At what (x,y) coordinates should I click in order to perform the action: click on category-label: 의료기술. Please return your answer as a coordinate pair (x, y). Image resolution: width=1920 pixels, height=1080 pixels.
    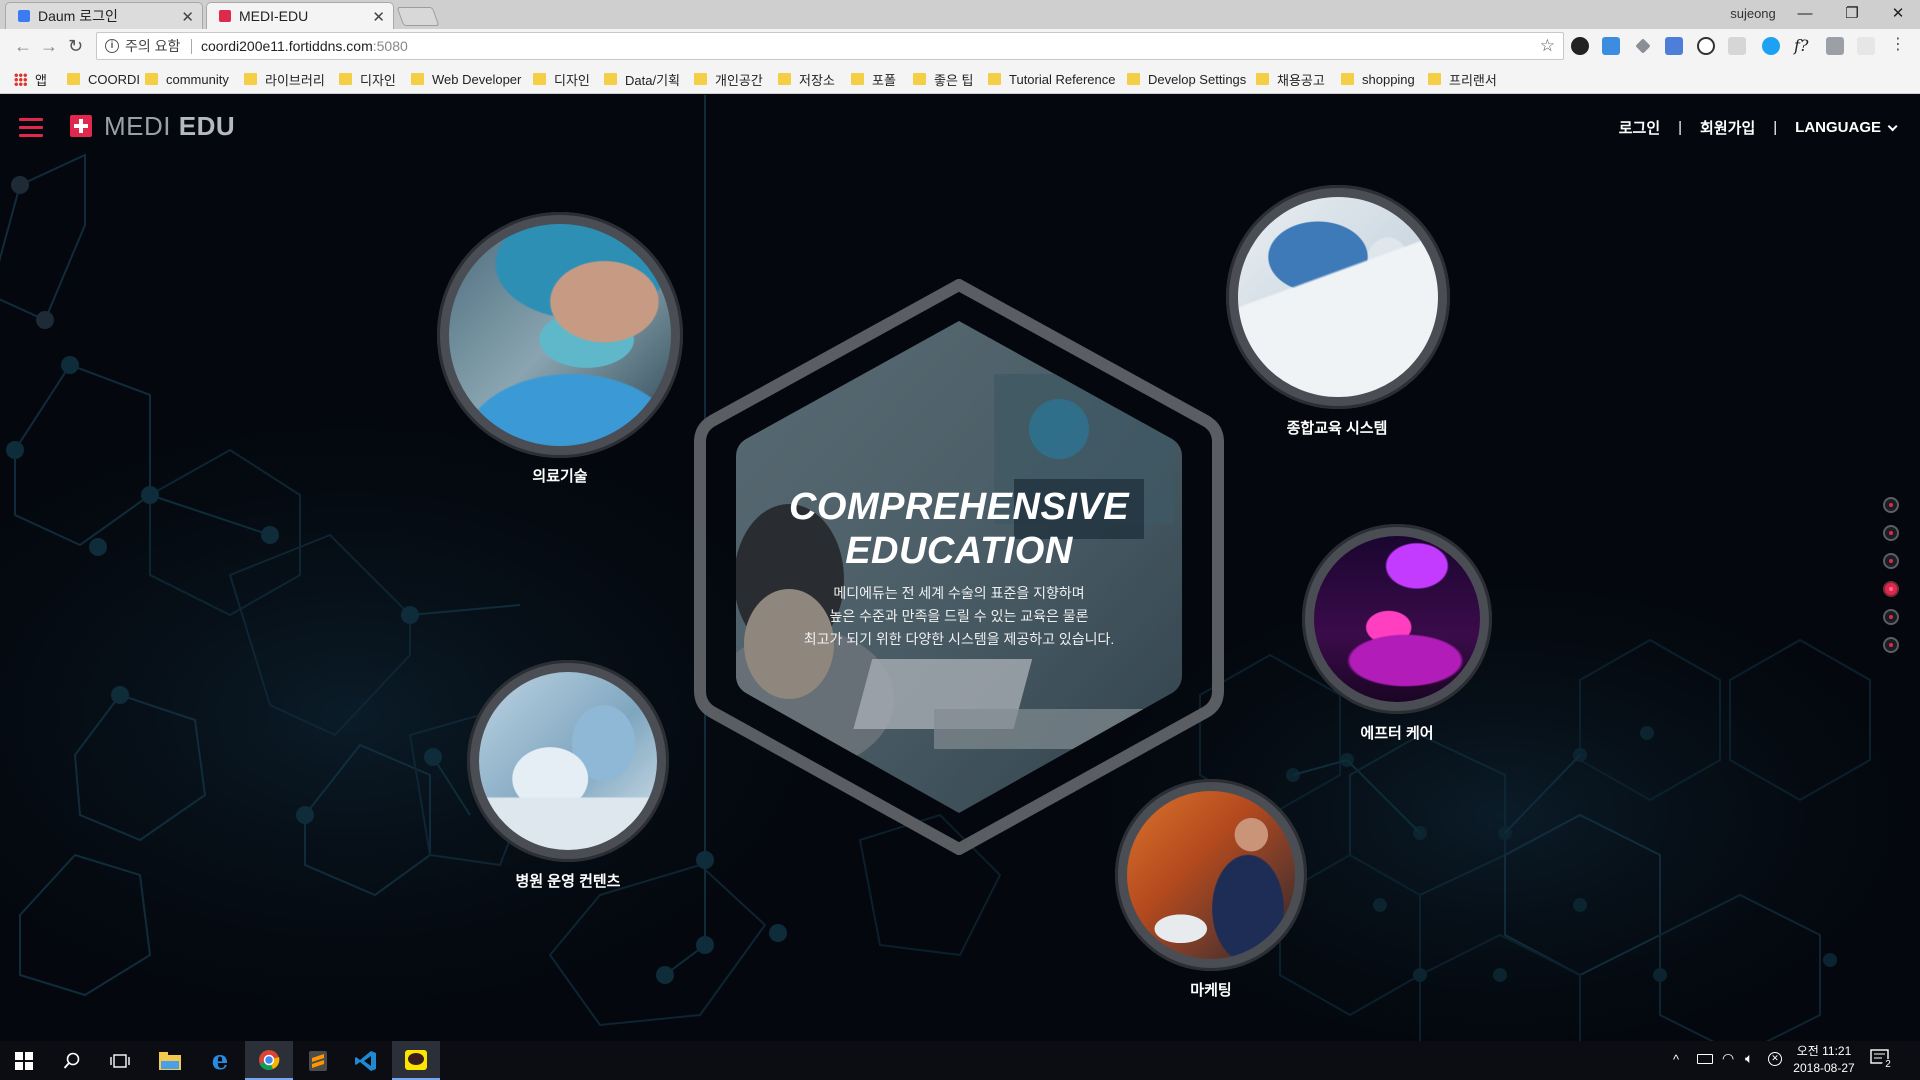
    Looking at the image, I should click on (560, 475).